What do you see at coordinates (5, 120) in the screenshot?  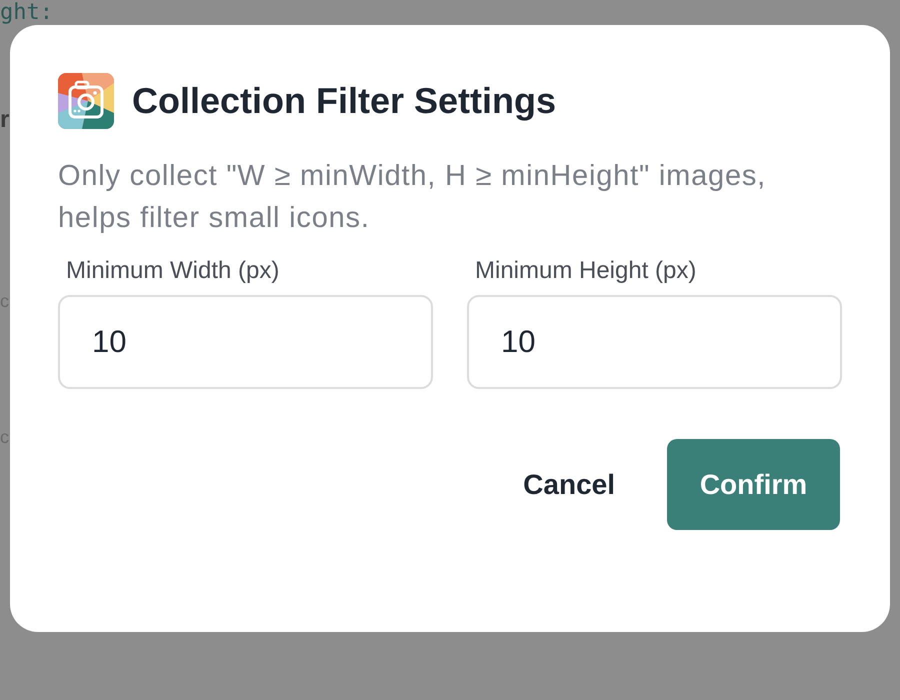 I see `background-text: r` at bounding box center [5, 120].